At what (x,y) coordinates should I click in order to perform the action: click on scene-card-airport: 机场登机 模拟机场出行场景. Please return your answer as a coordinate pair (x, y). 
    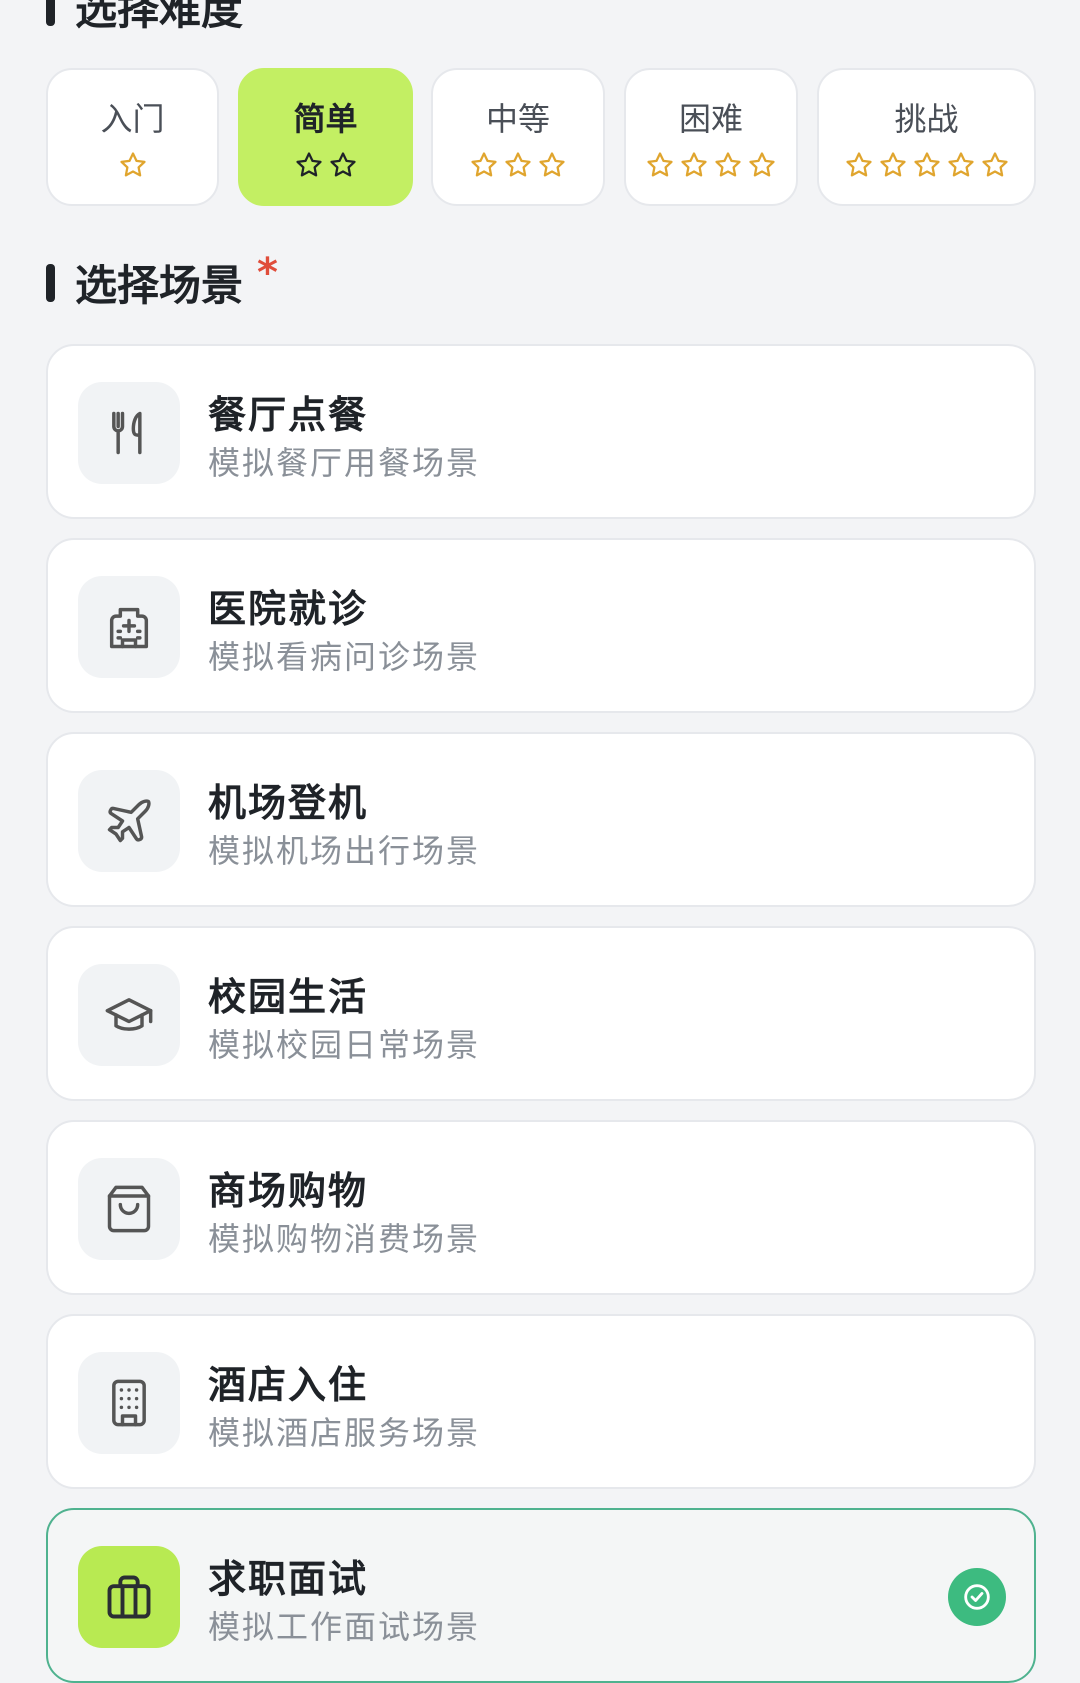
    Looking at the image, I should click on (541, 819).